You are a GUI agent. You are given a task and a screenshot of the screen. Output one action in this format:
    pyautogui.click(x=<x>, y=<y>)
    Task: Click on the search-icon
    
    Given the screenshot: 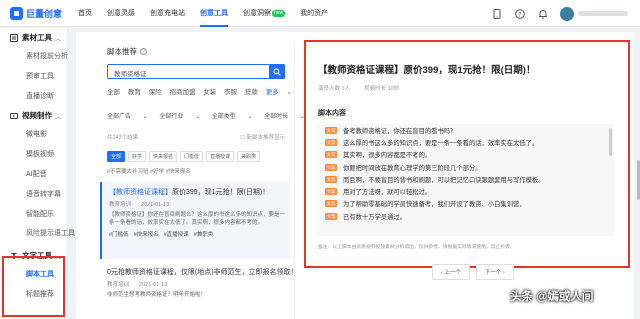 What is the action you would take?
    pyautogui.click(x=277, y=71)
    